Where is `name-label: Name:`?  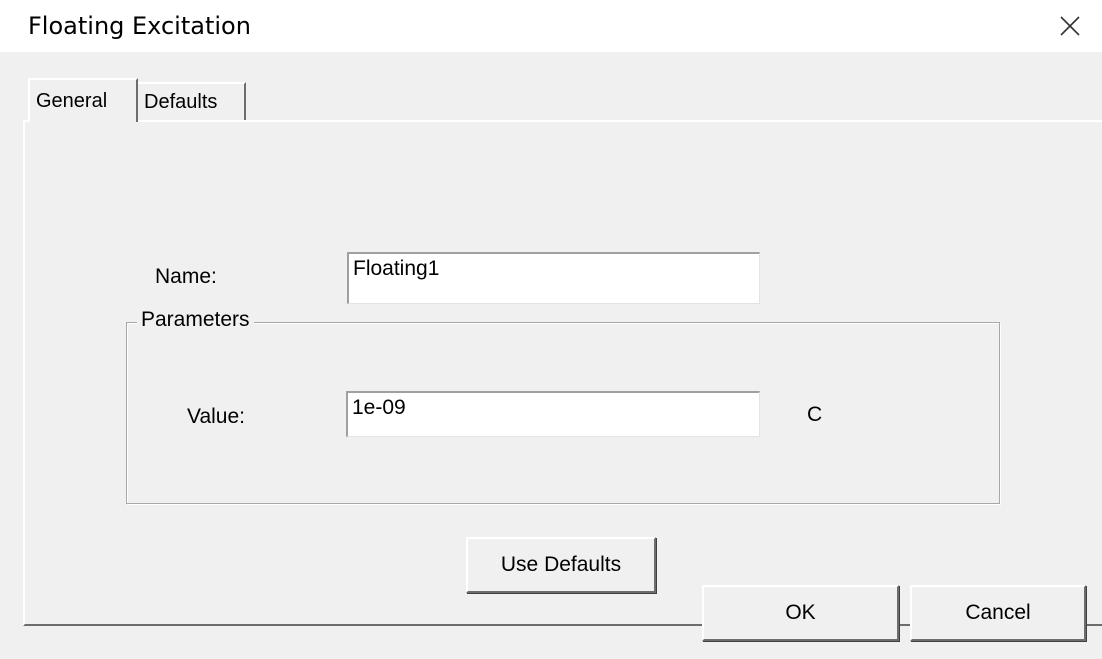
name-label: Name: is located at coordinates (186, 276).